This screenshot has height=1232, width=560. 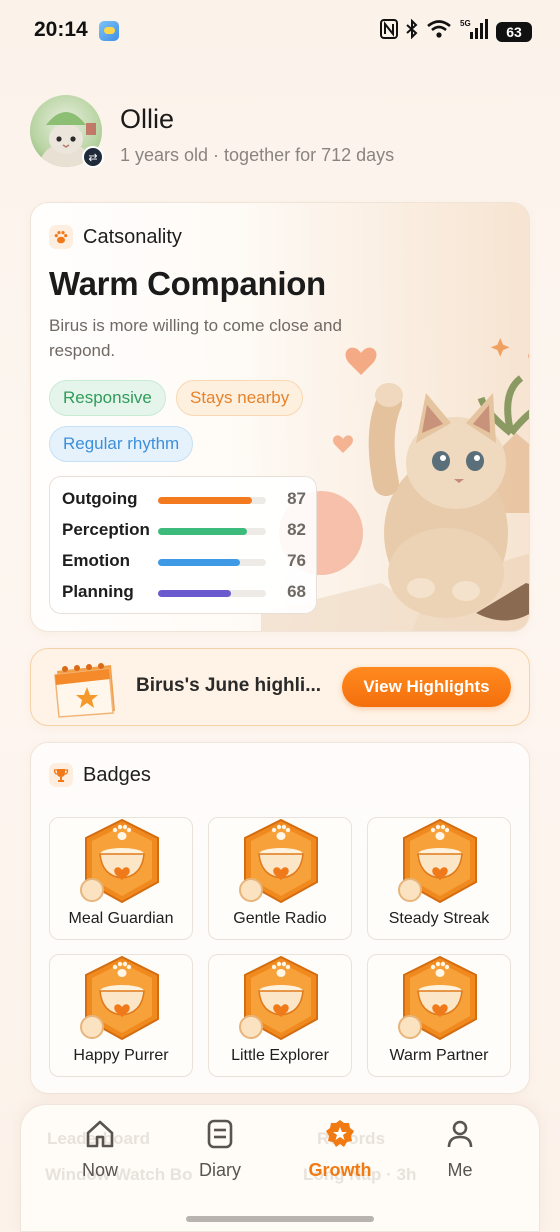 What do you see at coordinates (280, 1055) in the screenshot?
I see `badge-label: Little Explorer` at bounding box center [280, 1055].